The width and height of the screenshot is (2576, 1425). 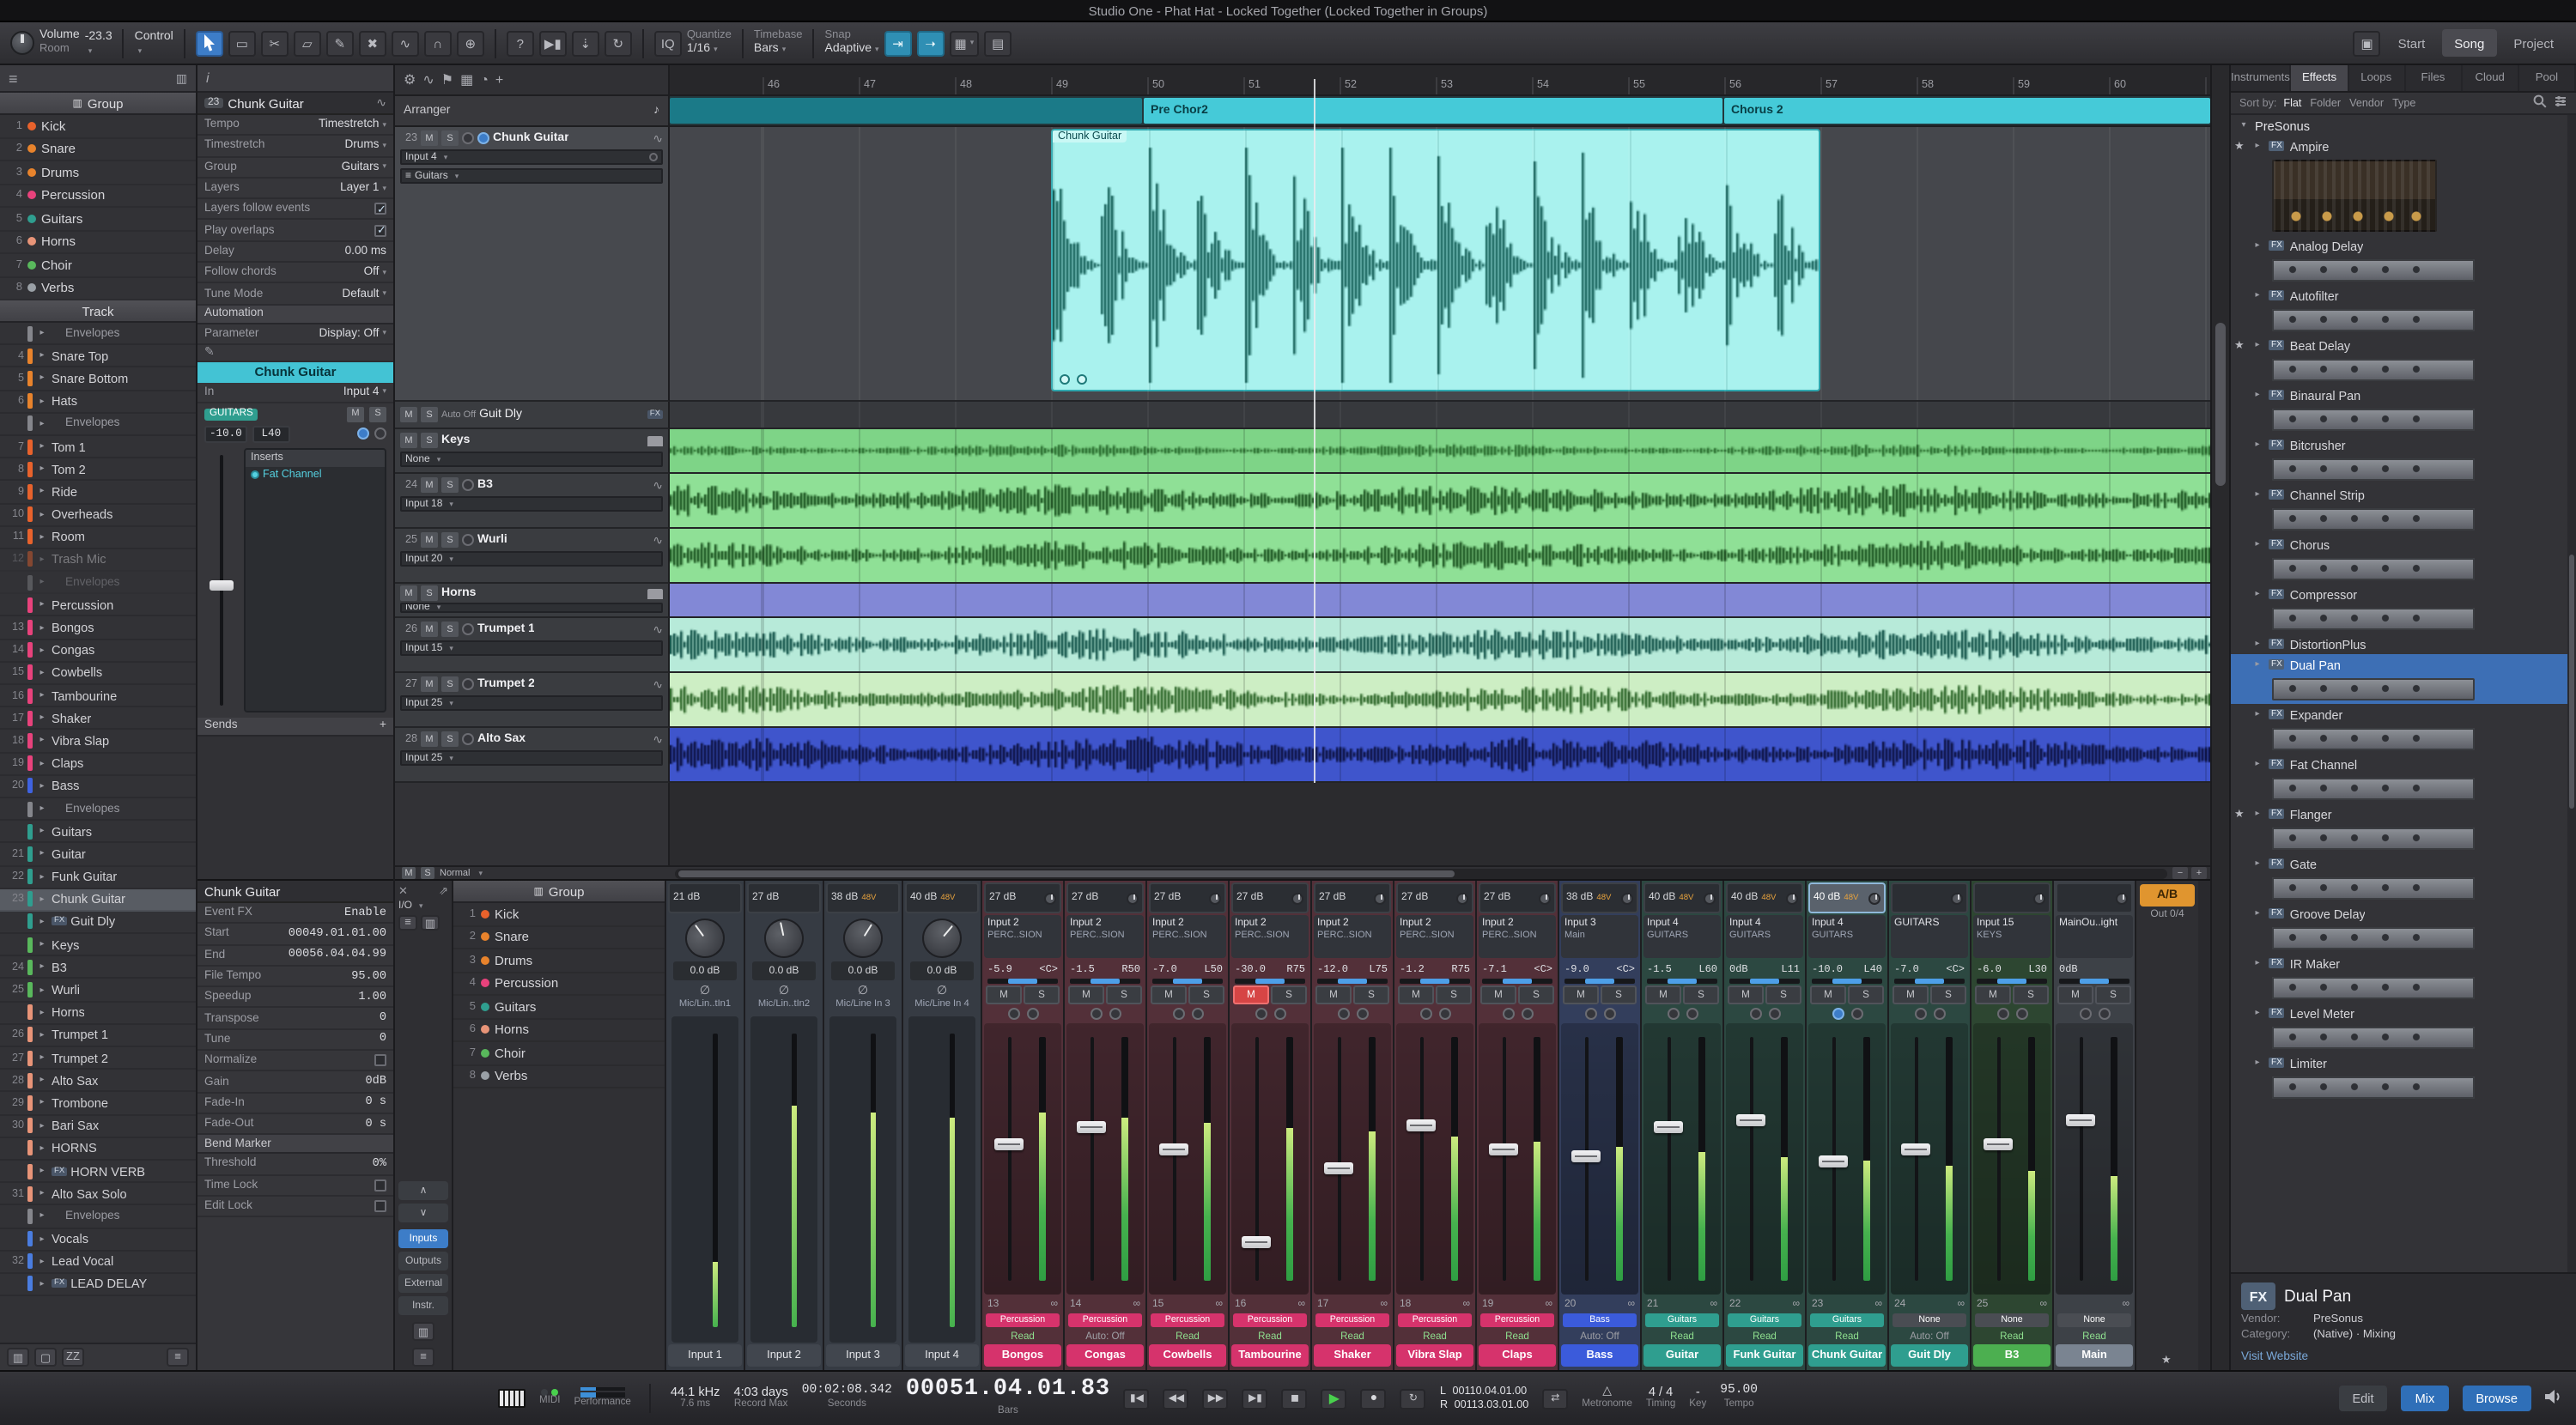 I want to click on loop-range-display: L 00110.04.01.00 R 00113.03.01.00, so click(x=1484, y=1398).